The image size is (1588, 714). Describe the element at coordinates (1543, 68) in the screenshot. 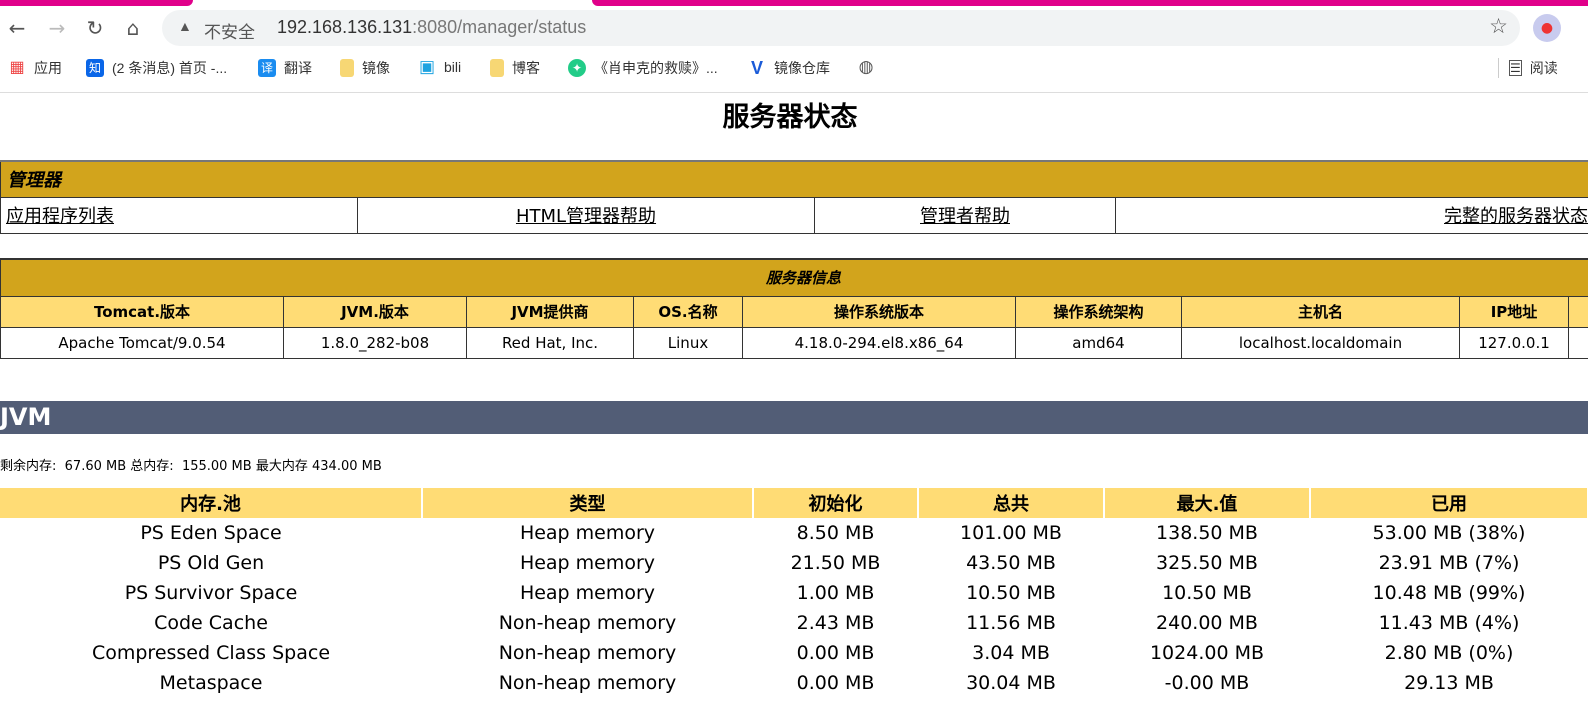

I see `reading-list-label: 阅读` at that location.